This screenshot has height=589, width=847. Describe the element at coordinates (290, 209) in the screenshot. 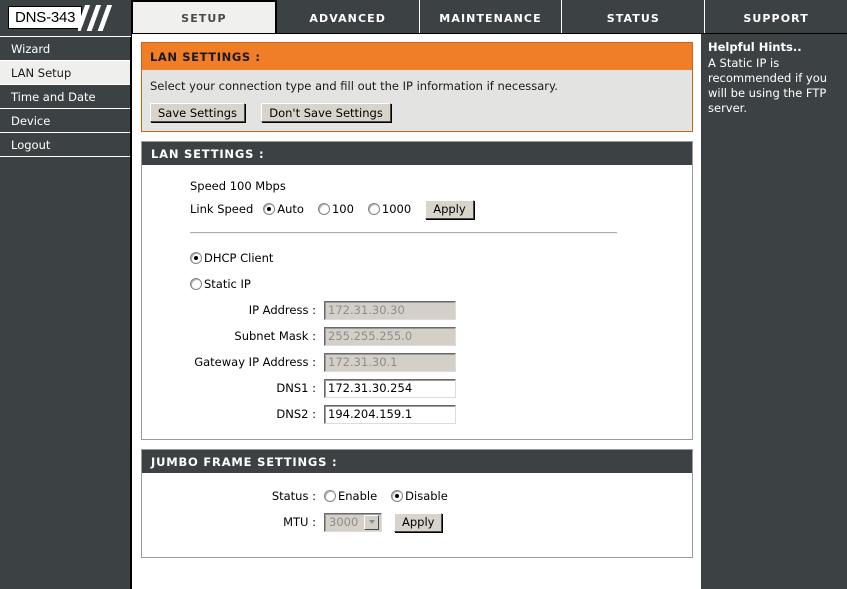

I see `radio-link-speed-auto-label: Auto` at that location.